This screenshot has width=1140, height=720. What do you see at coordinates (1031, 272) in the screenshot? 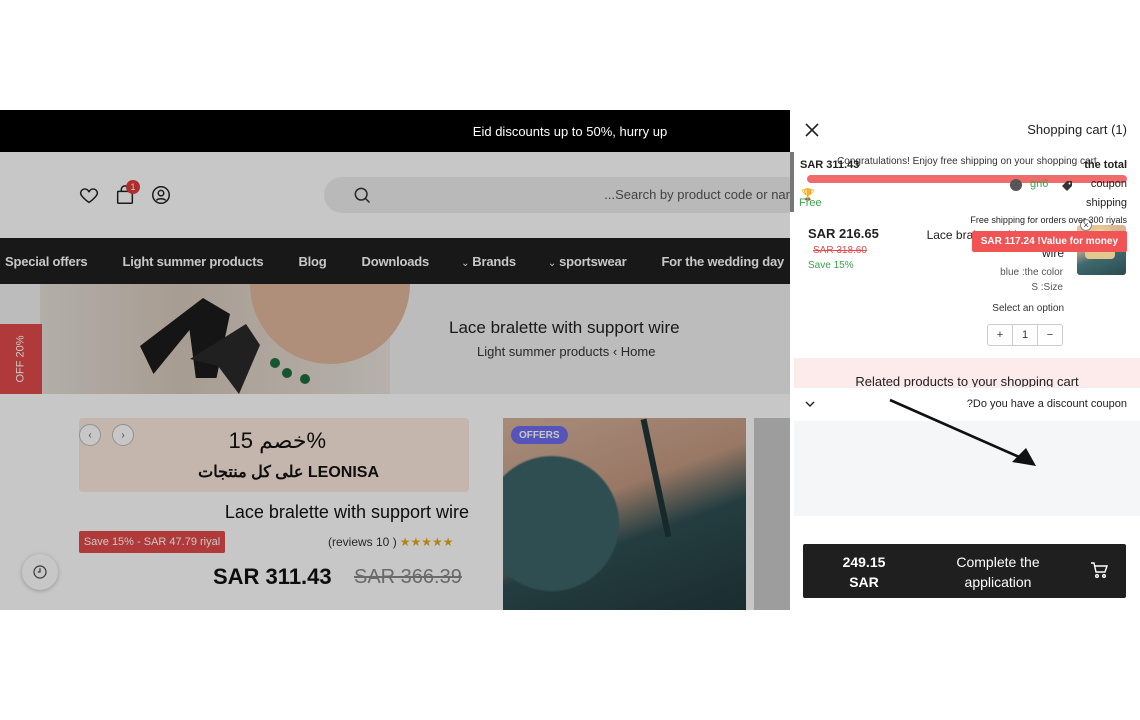
I see `item-color: blue :the color` at bounding box center [1031, 272].